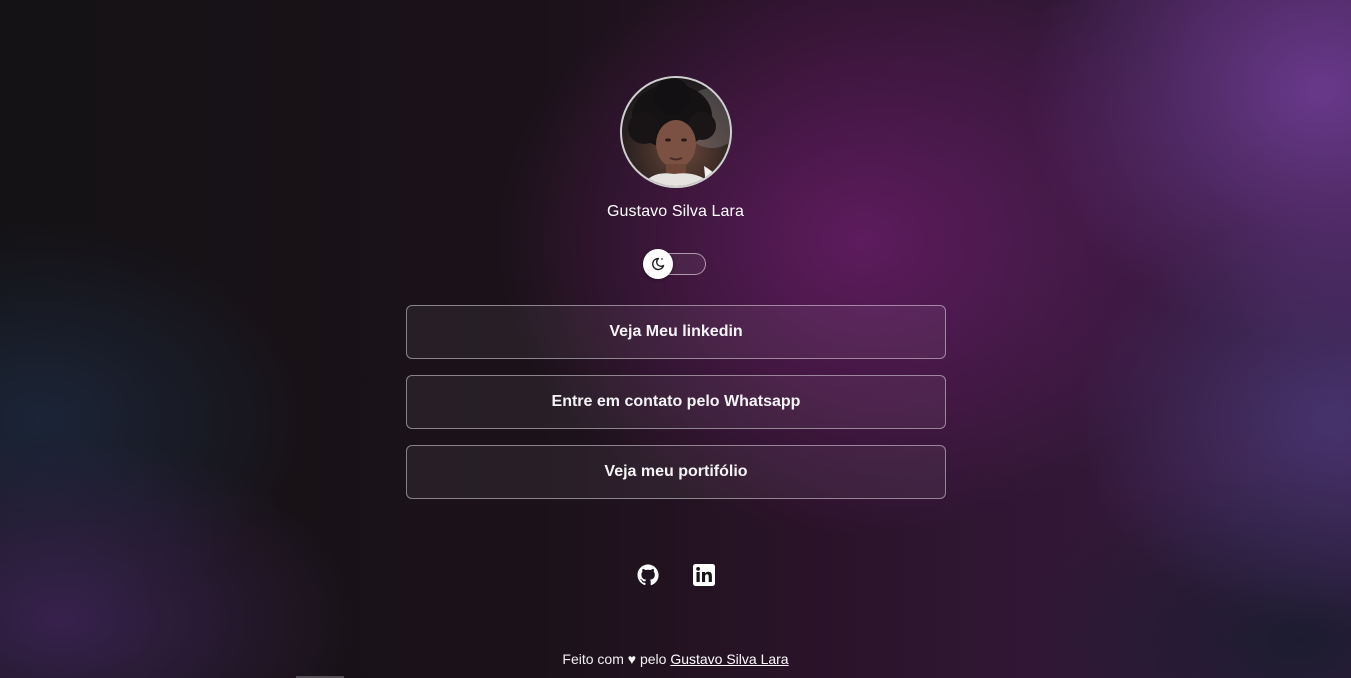 The height and width of the screenshot is (678, 1351). I want to click on theme-toggle, so click(674, 264).